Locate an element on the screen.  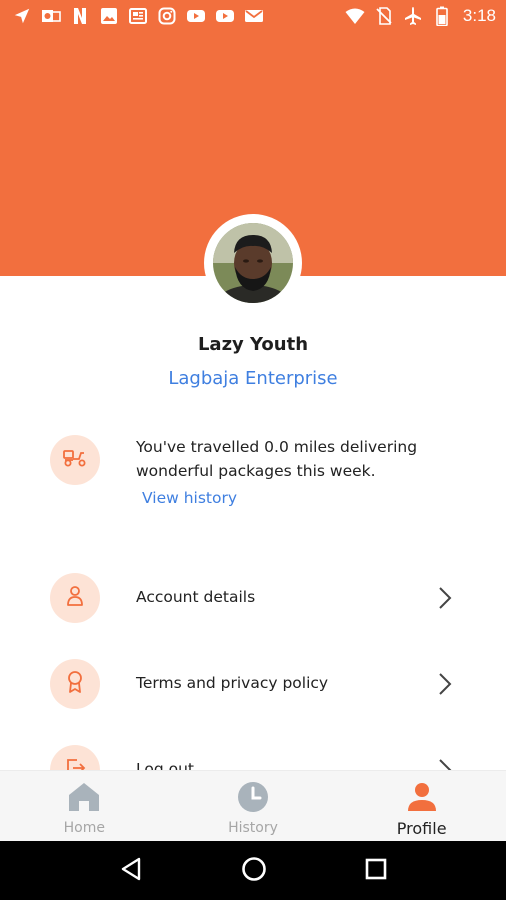
back-icon is located at coordinates (131, 871).